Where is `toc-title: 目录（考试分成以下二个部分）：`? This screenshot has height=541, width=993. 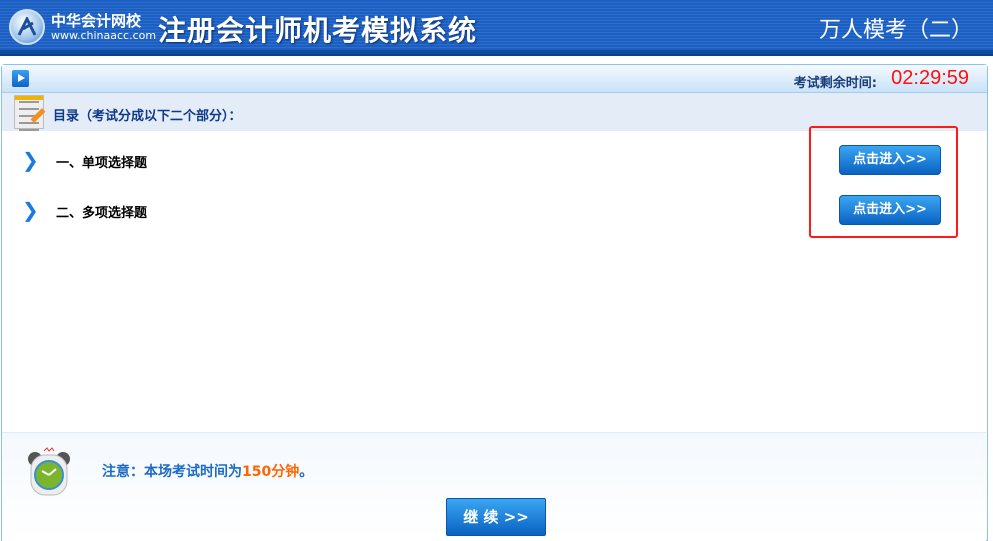
toc-title: 目录（考试分成以下二个部分）： is located at coordinates (147, 116).